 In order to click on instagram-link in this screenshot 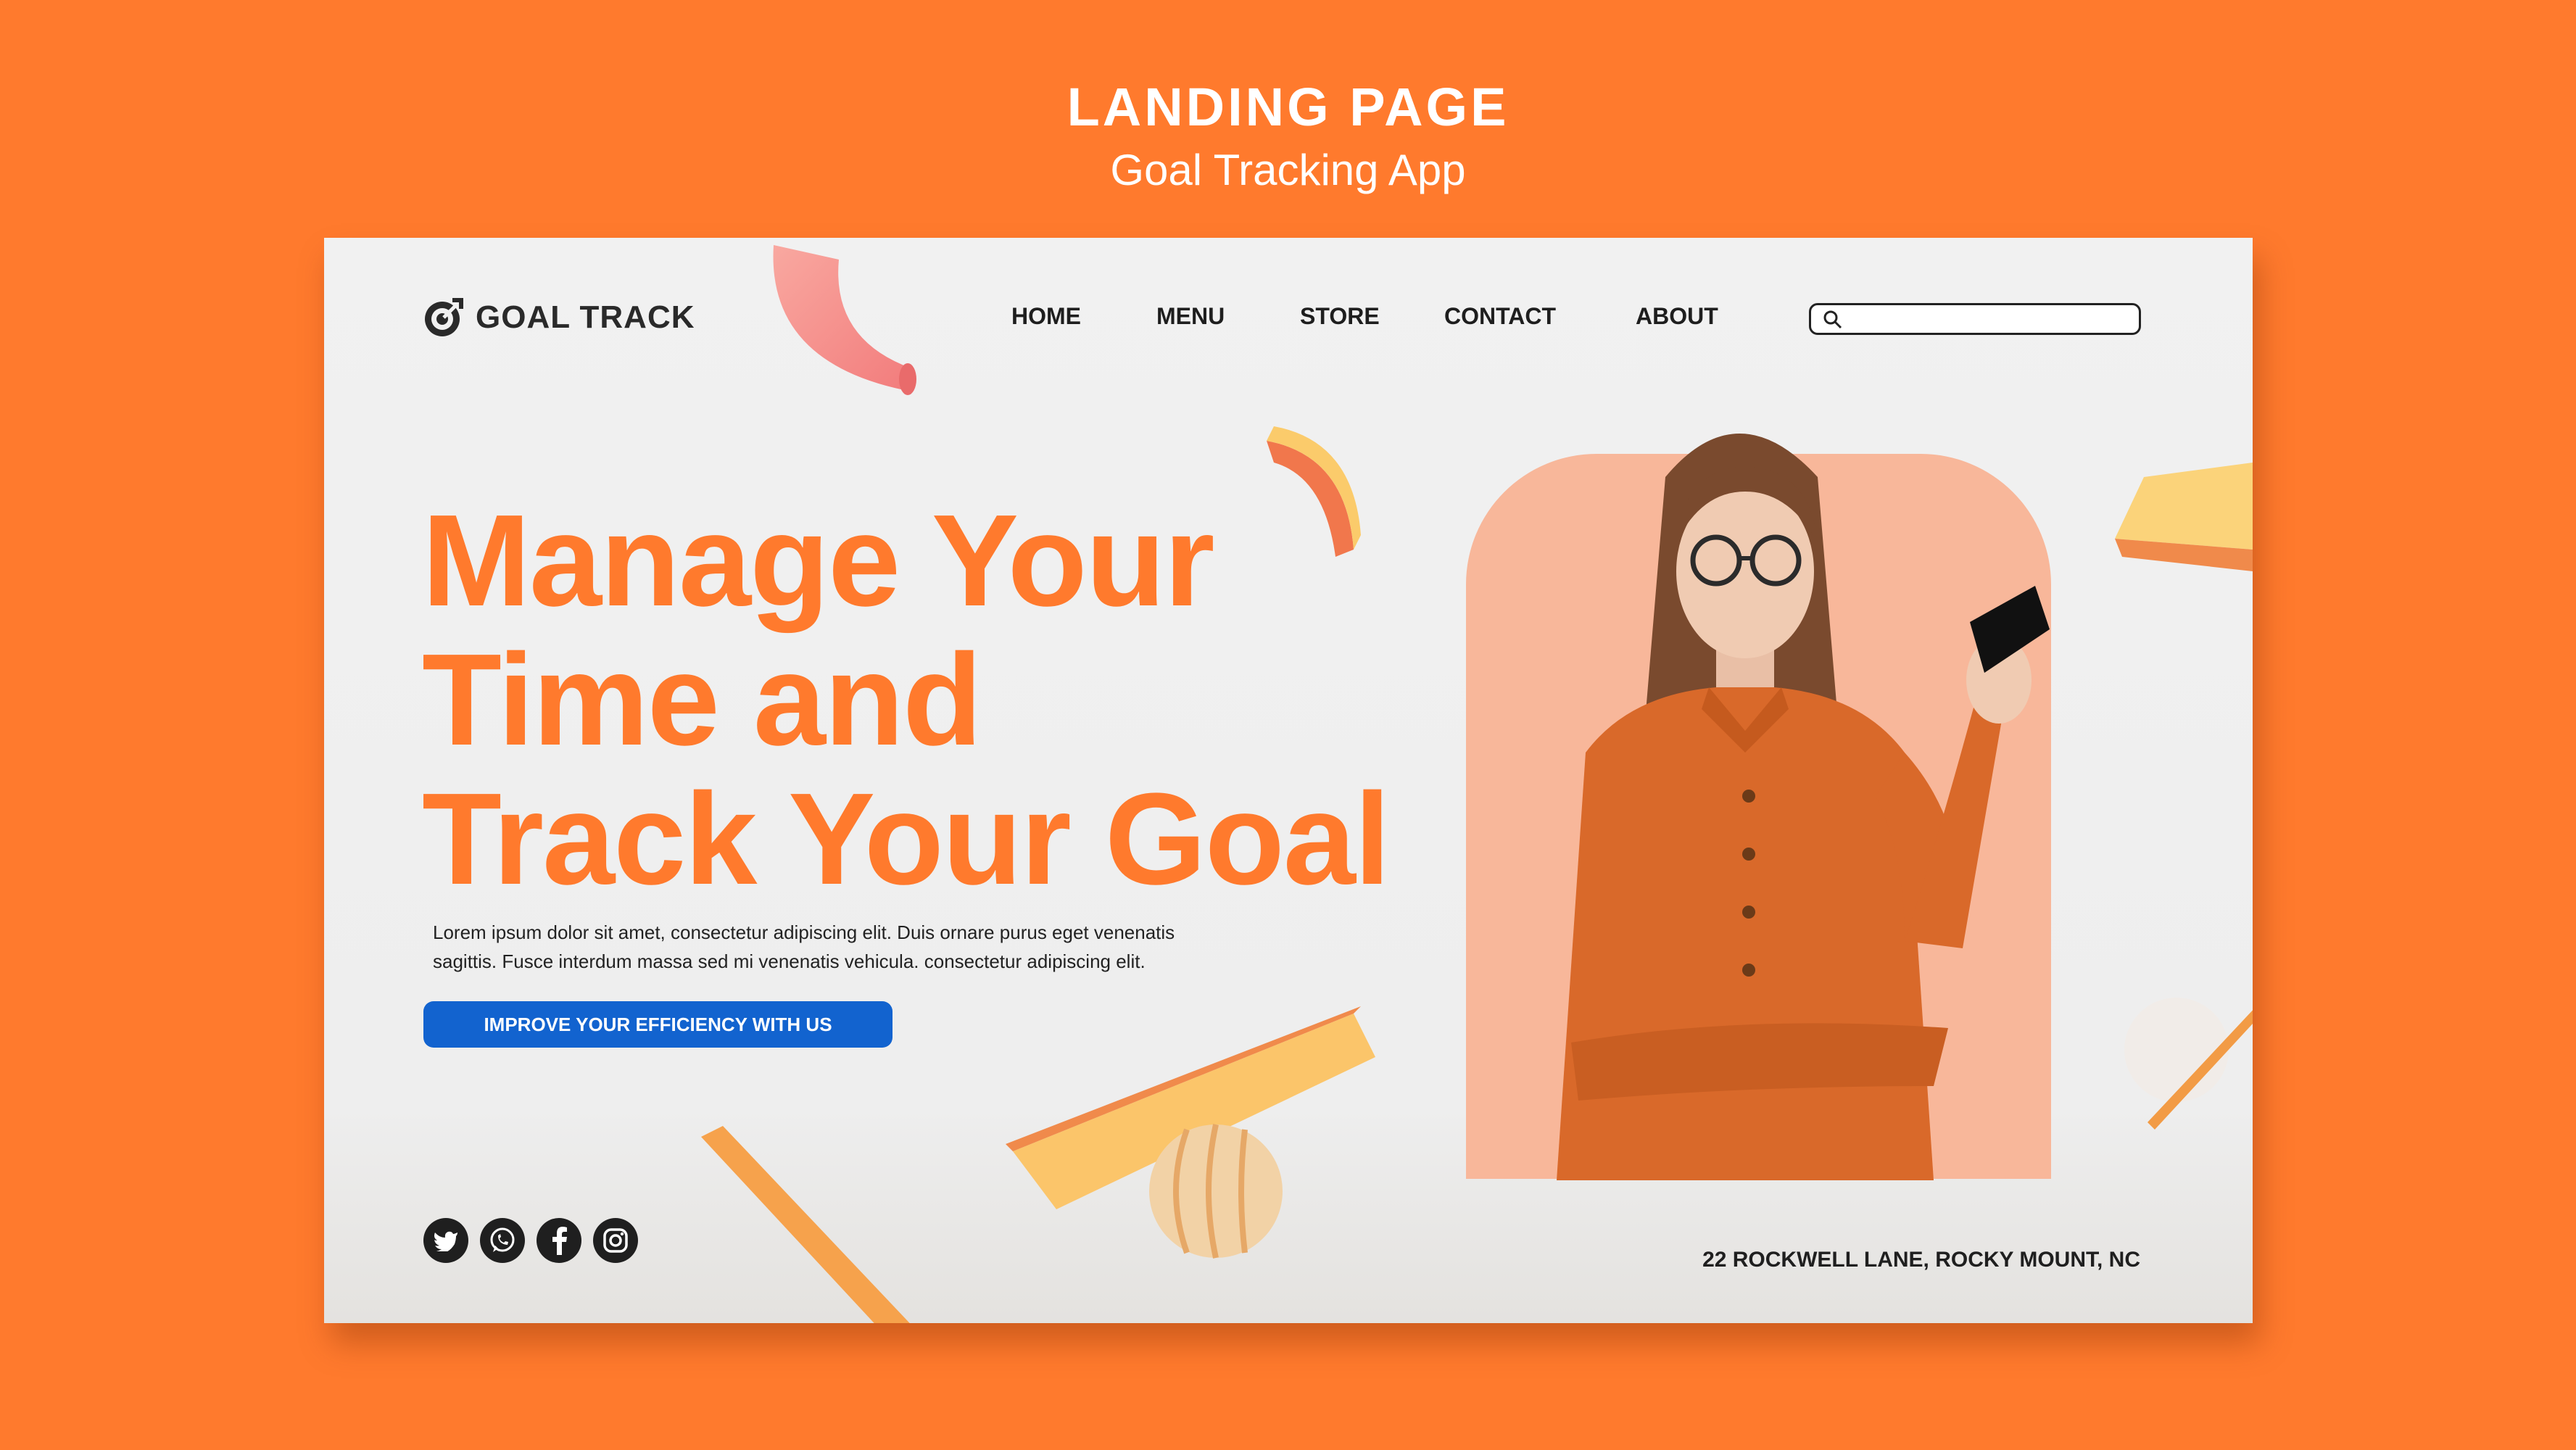, I will do `click(616, 1240)`.